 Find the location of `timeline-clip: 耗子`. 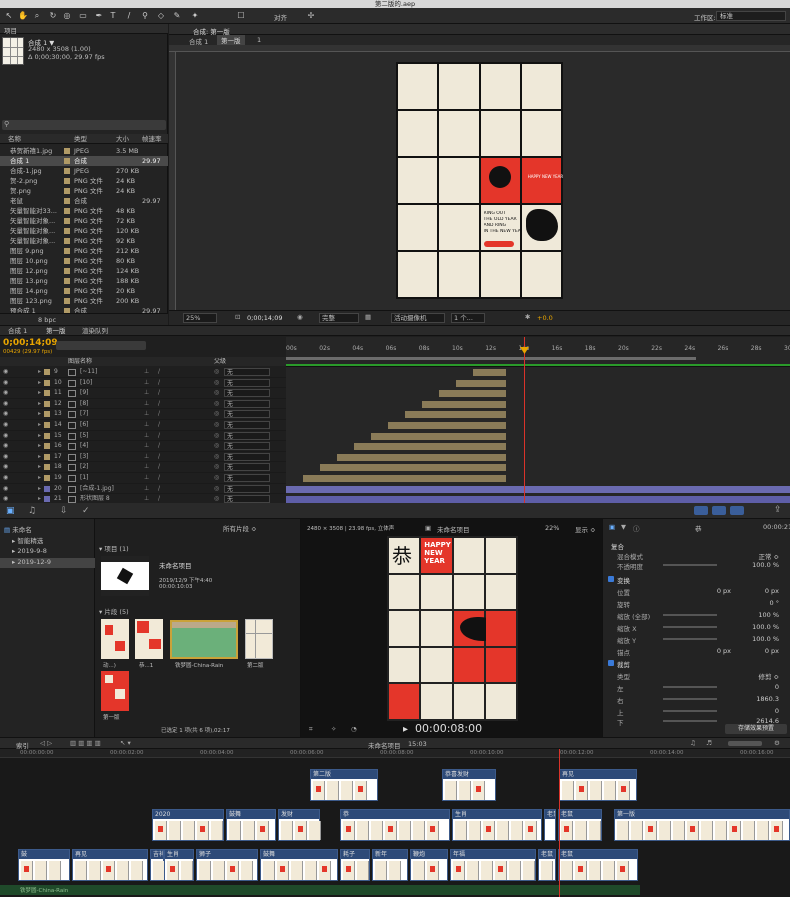

timeline-clip: 耗子 is located at coordinates (355, 865).